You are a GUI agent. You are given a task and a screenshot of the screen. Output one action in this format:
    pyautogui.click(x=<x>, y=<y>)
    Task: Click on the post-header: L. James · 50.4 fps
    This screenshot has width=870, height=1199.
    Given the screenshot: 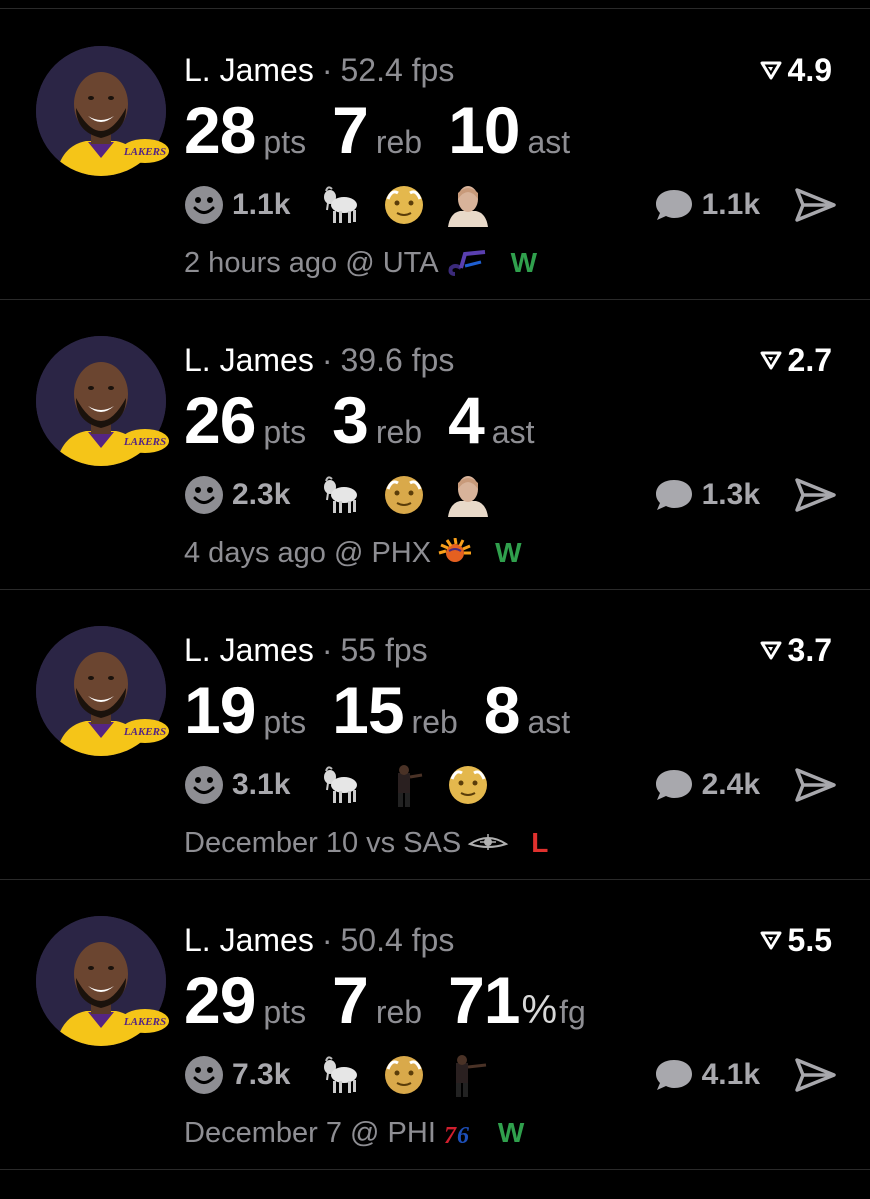 What is the action you would take?
    pyautogui.click(x=319, y=940)
    